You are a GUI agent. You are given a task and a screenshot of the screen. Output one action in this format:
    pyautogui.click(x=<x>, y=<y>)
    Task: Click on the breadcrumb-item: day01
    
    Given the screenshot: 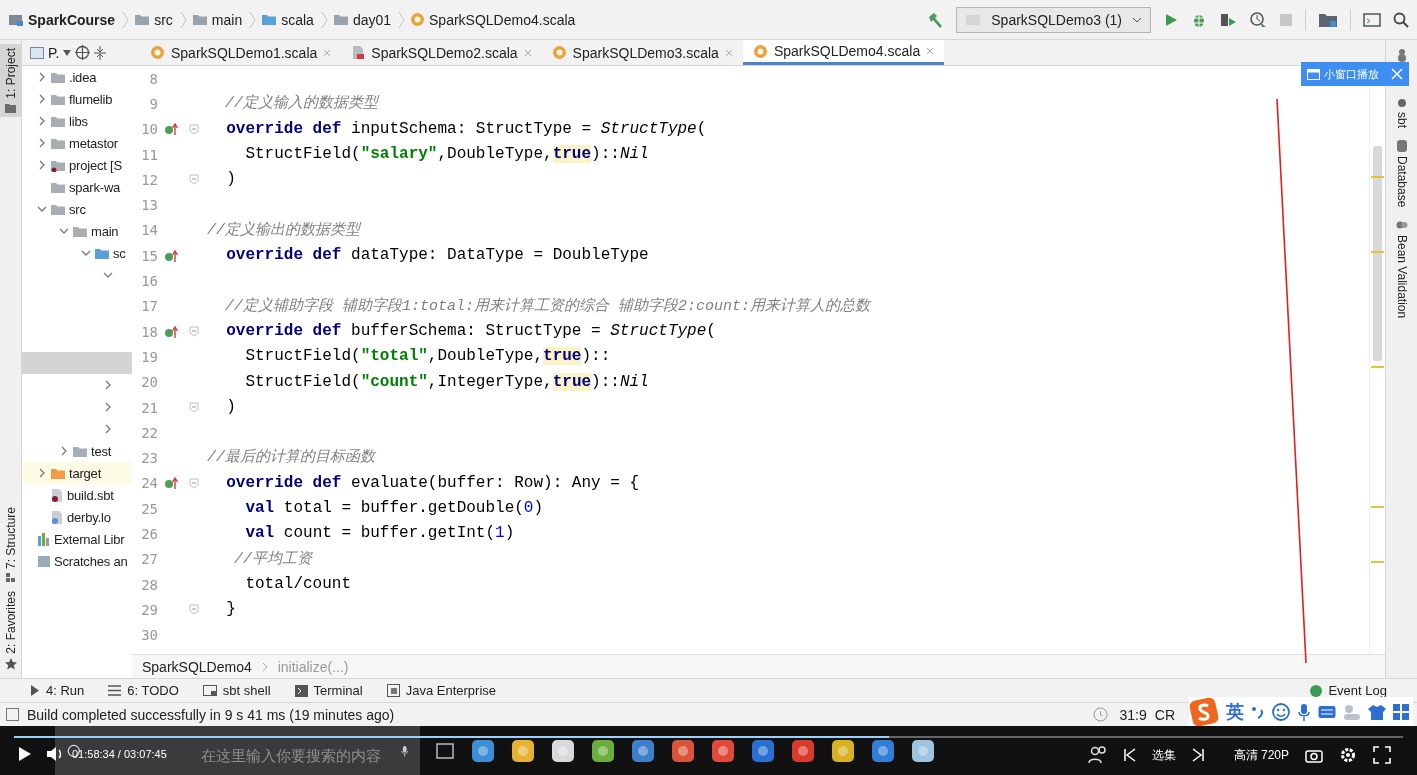 What is the action you would take?
    pyautogui.click(x=372, y=19)
    